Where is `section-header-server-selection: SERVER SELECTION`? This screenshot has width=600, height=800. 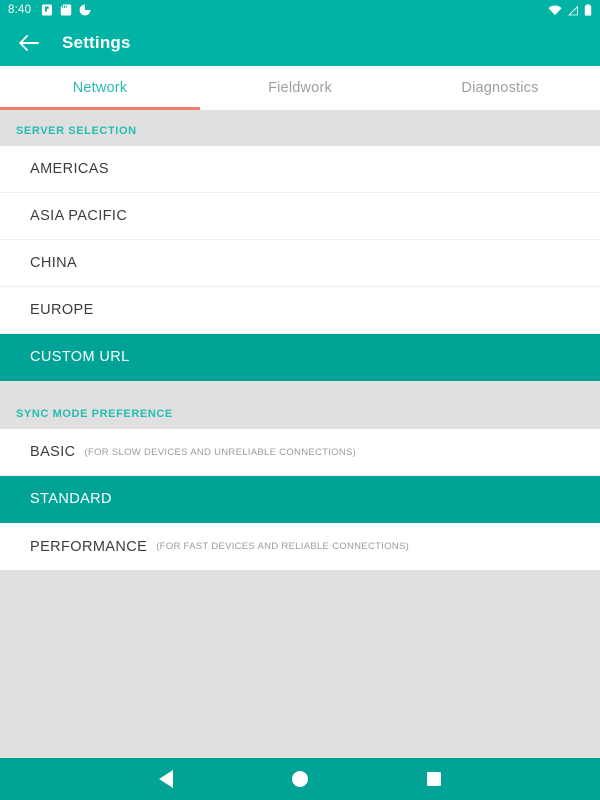 section-header-server-selection: SERVER SELECTION is located at coordinates (300, 128).